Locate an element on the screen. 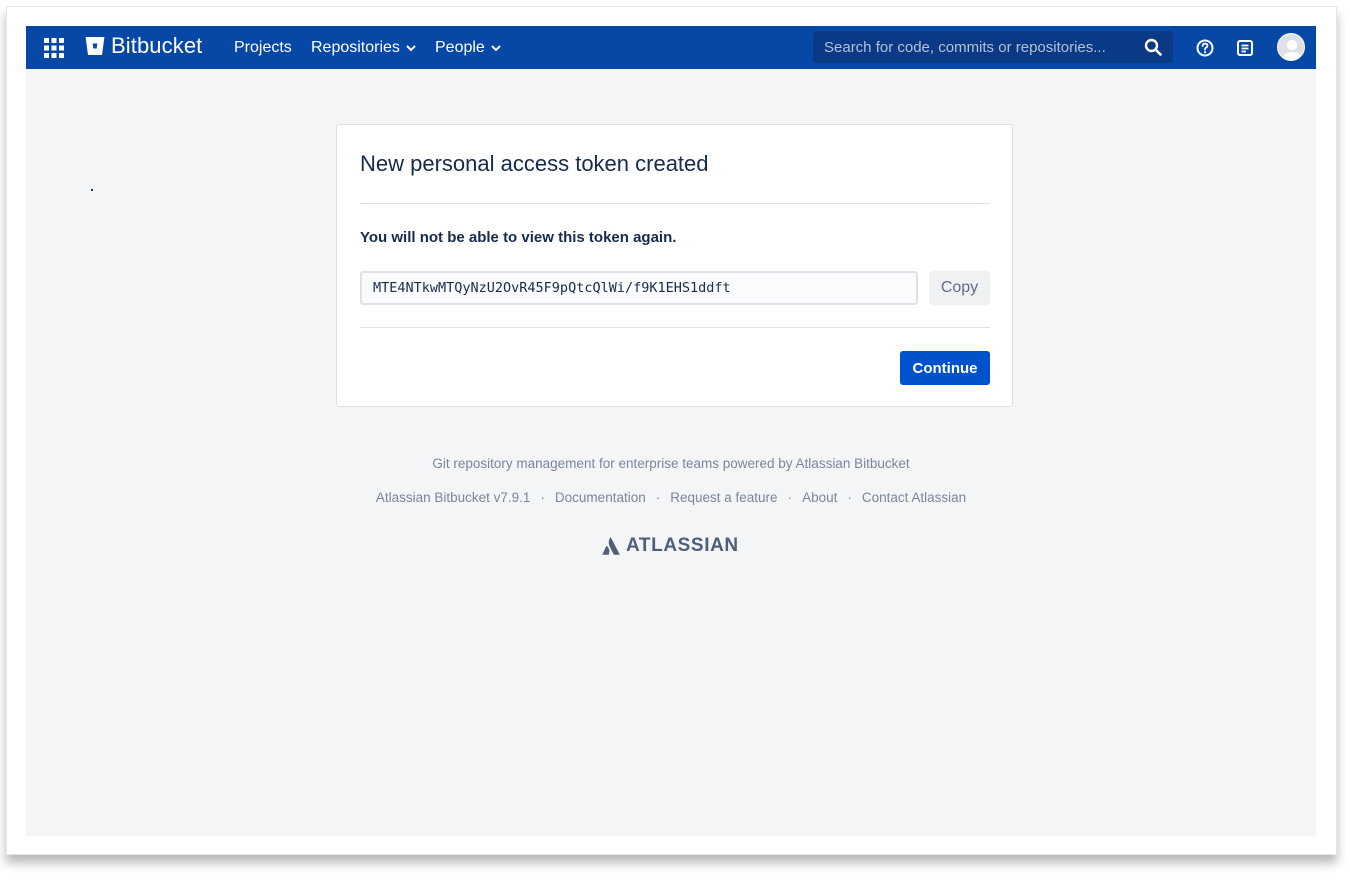 This screenshot has width=1350, height=885. copy-button: Copy is located at coordinates (959, 288).